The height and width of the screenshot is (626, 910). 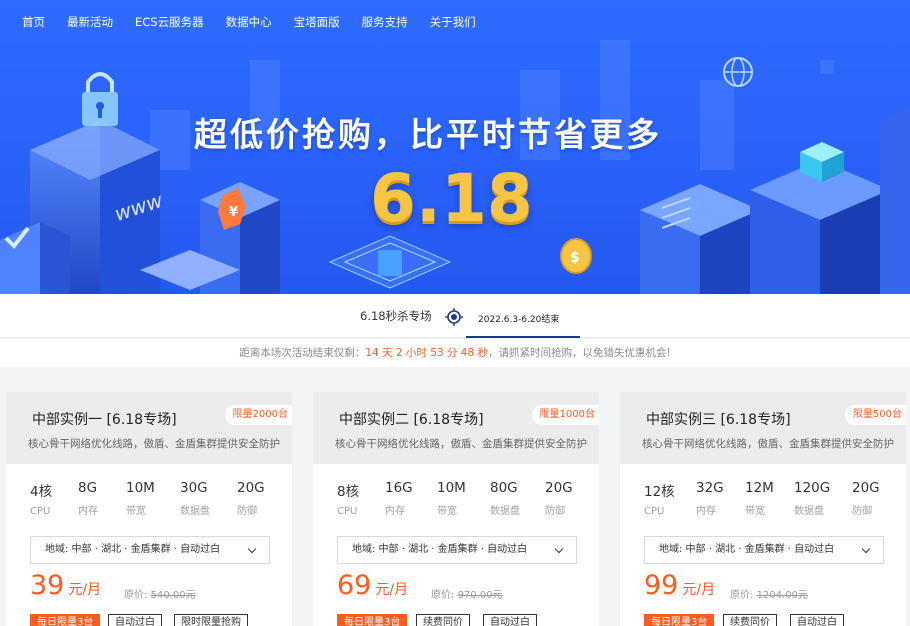 What do you see at coordinates (90, 22) in the screenshot?
I see `nav-item-latest-activity: 最新活动` at bounding box center [90, 22].